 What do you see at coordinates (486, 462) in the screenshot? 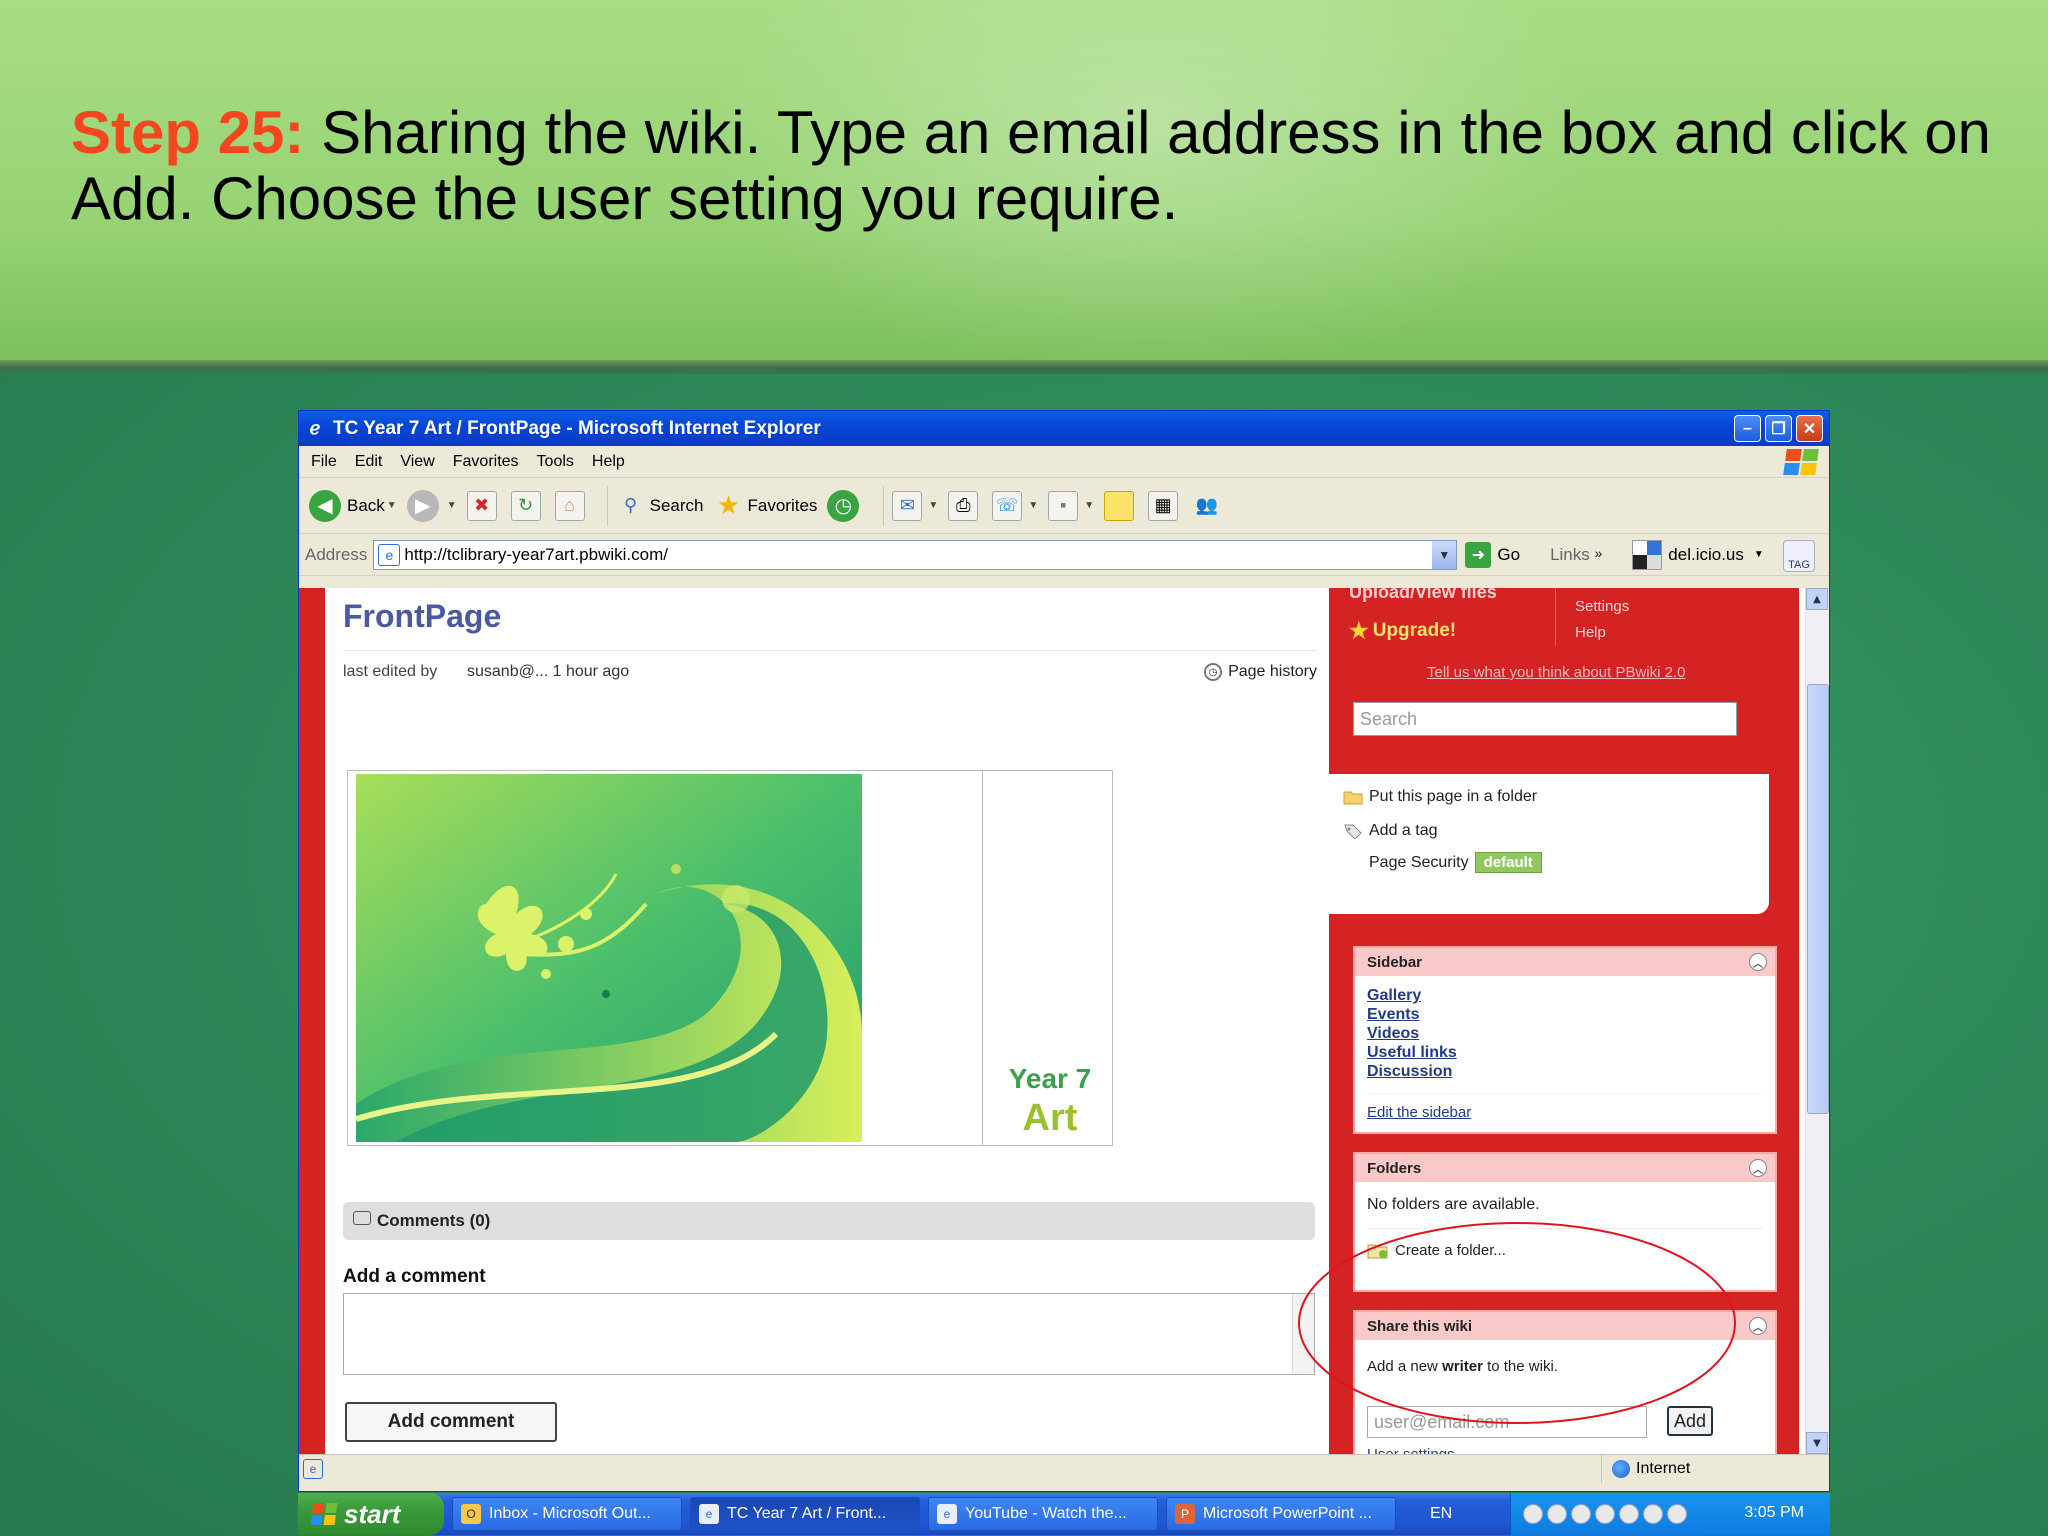
I see `menu-favorites: Favorites` at bounding box center [486, 462].